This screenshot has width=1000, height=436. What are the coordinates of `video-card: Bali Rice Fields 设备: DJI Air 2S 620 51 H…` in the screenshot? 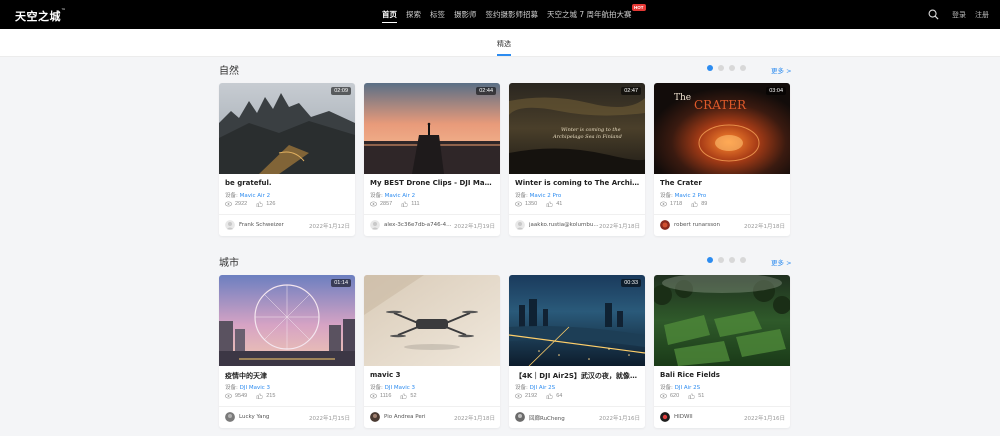 It's located at (722, 351).